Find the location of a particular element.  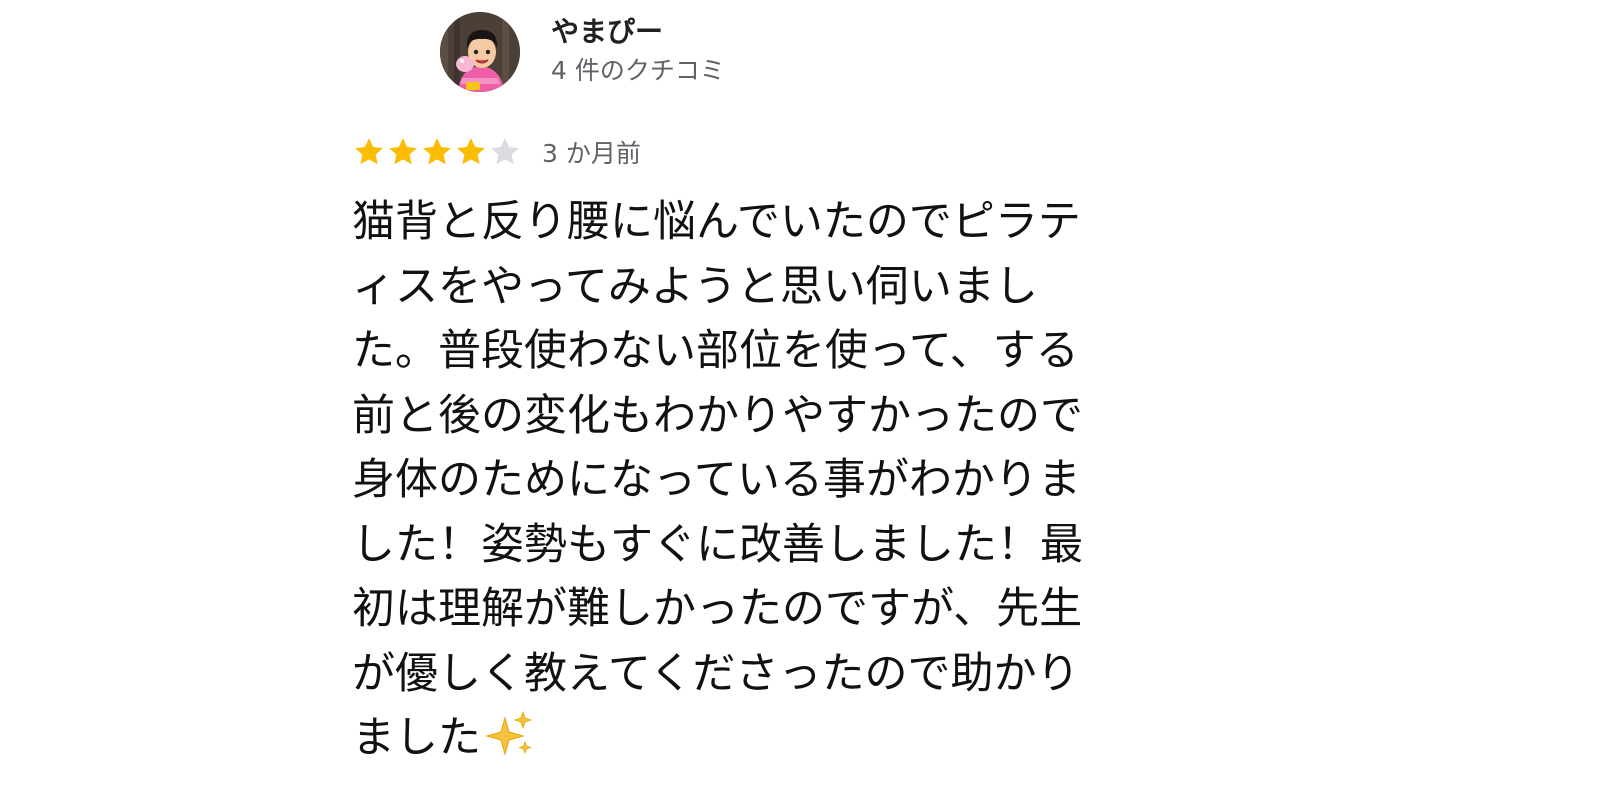

review-text-line: 前と後の変化もわかりやすかったので is located at coordinates (717, 415).